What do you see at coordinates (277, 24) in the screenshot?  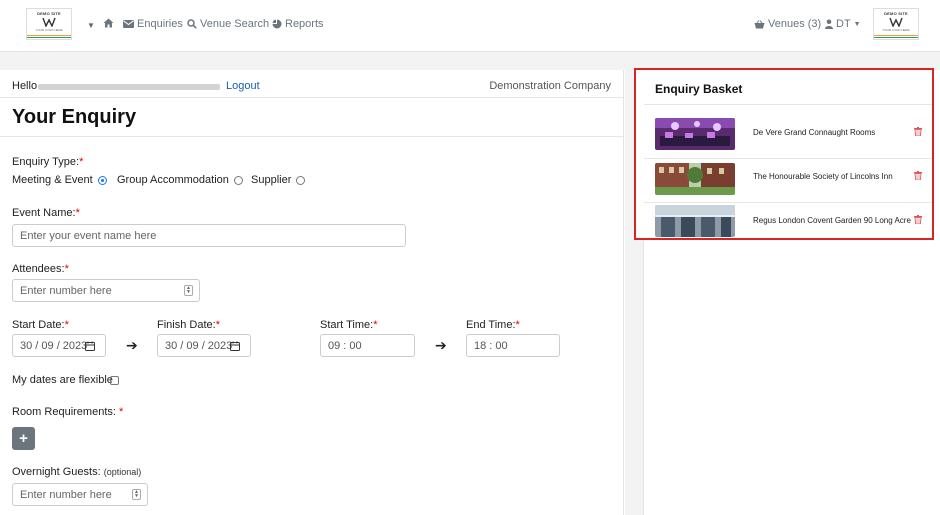 I see `pie-chart-icon` at bounding box center [277, 24].